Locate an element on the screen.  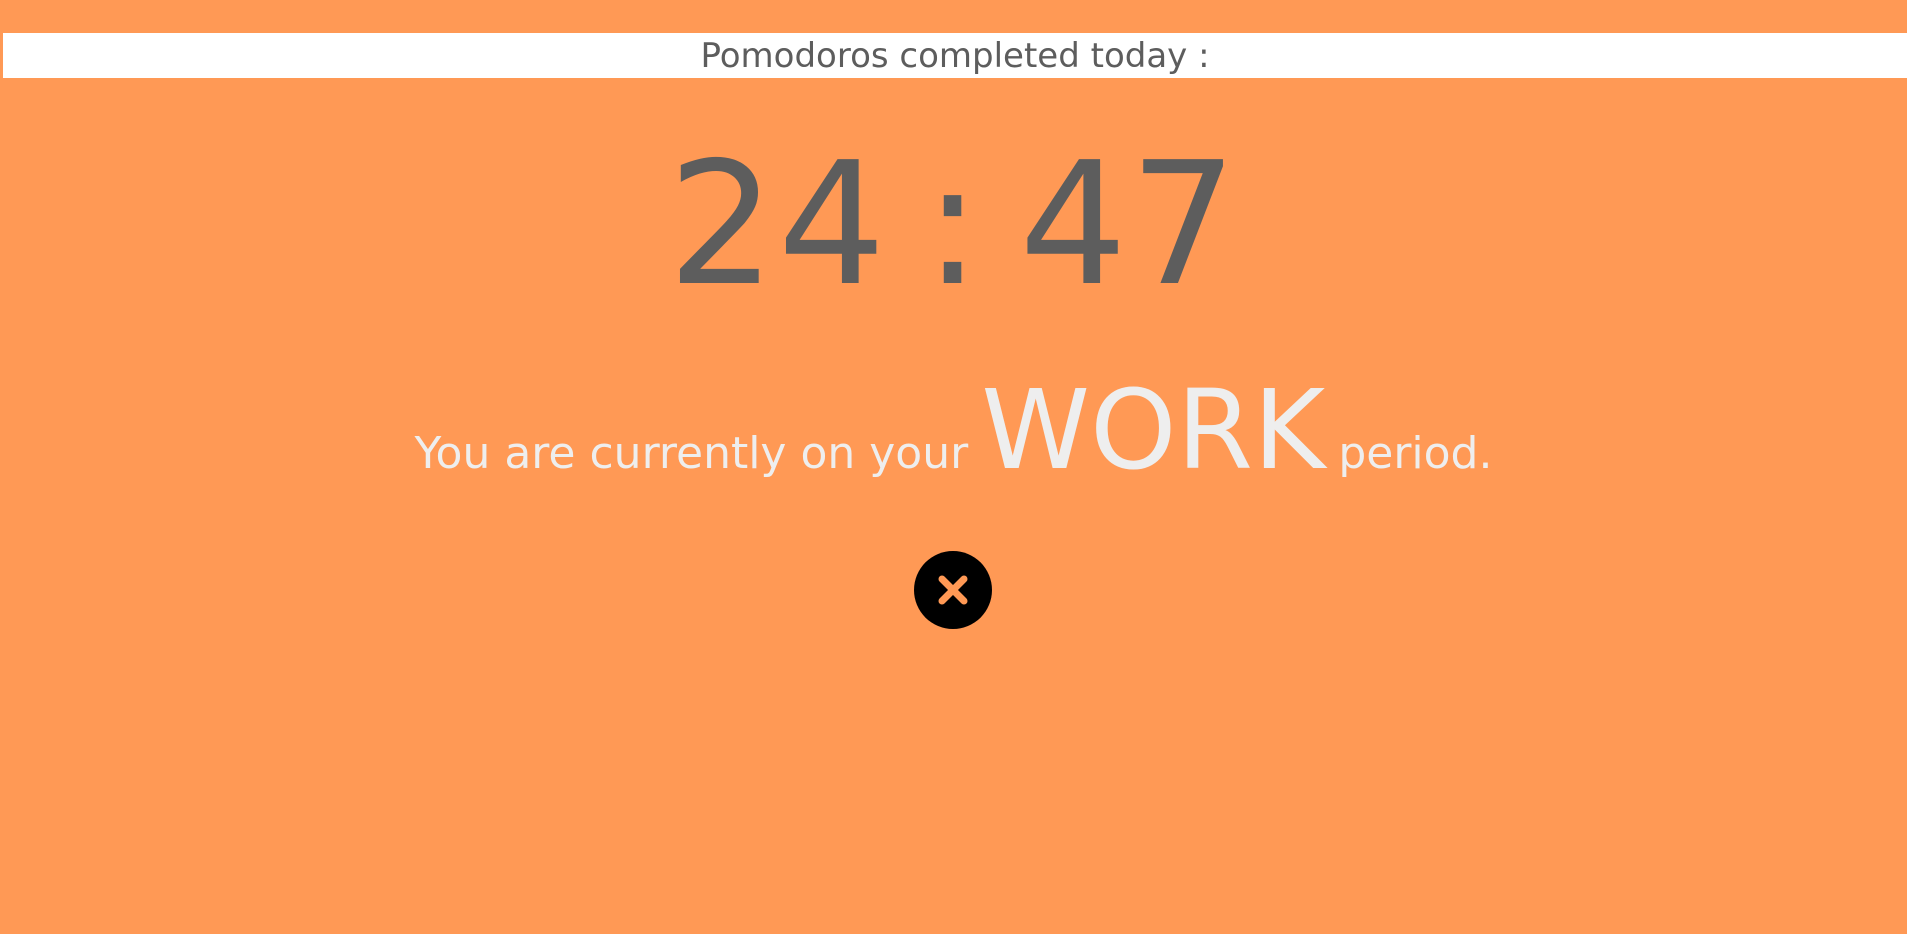
stop-button is located at coordinates (953, 590).